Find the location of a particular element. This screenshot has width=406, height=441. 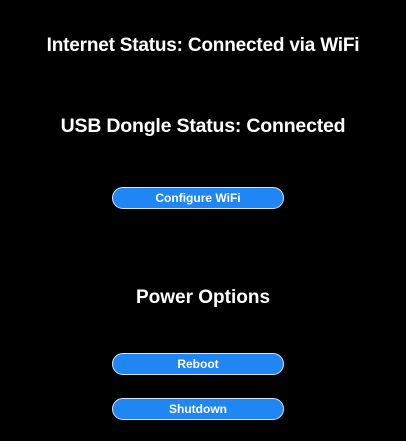

usb-dongle-status-text: USB Dongle Status: Connected is located at coordinates (203, 126).